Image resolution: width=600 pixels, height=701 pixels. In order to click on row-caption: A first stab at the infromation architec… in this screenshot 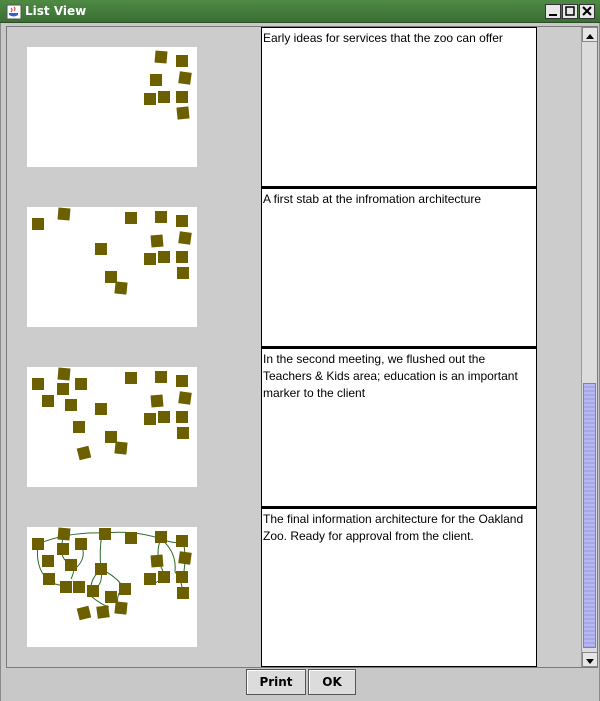, I will do `click(399, 267)`.